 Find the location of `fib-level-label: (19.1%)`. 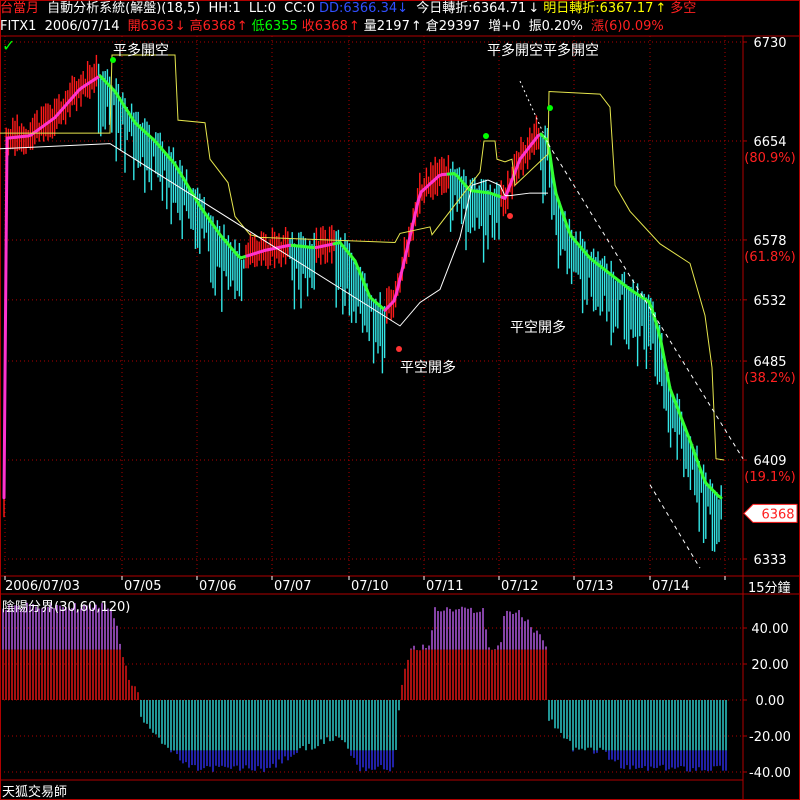

fib-level-label: (19.1%) is located at coordinates (769, 477).